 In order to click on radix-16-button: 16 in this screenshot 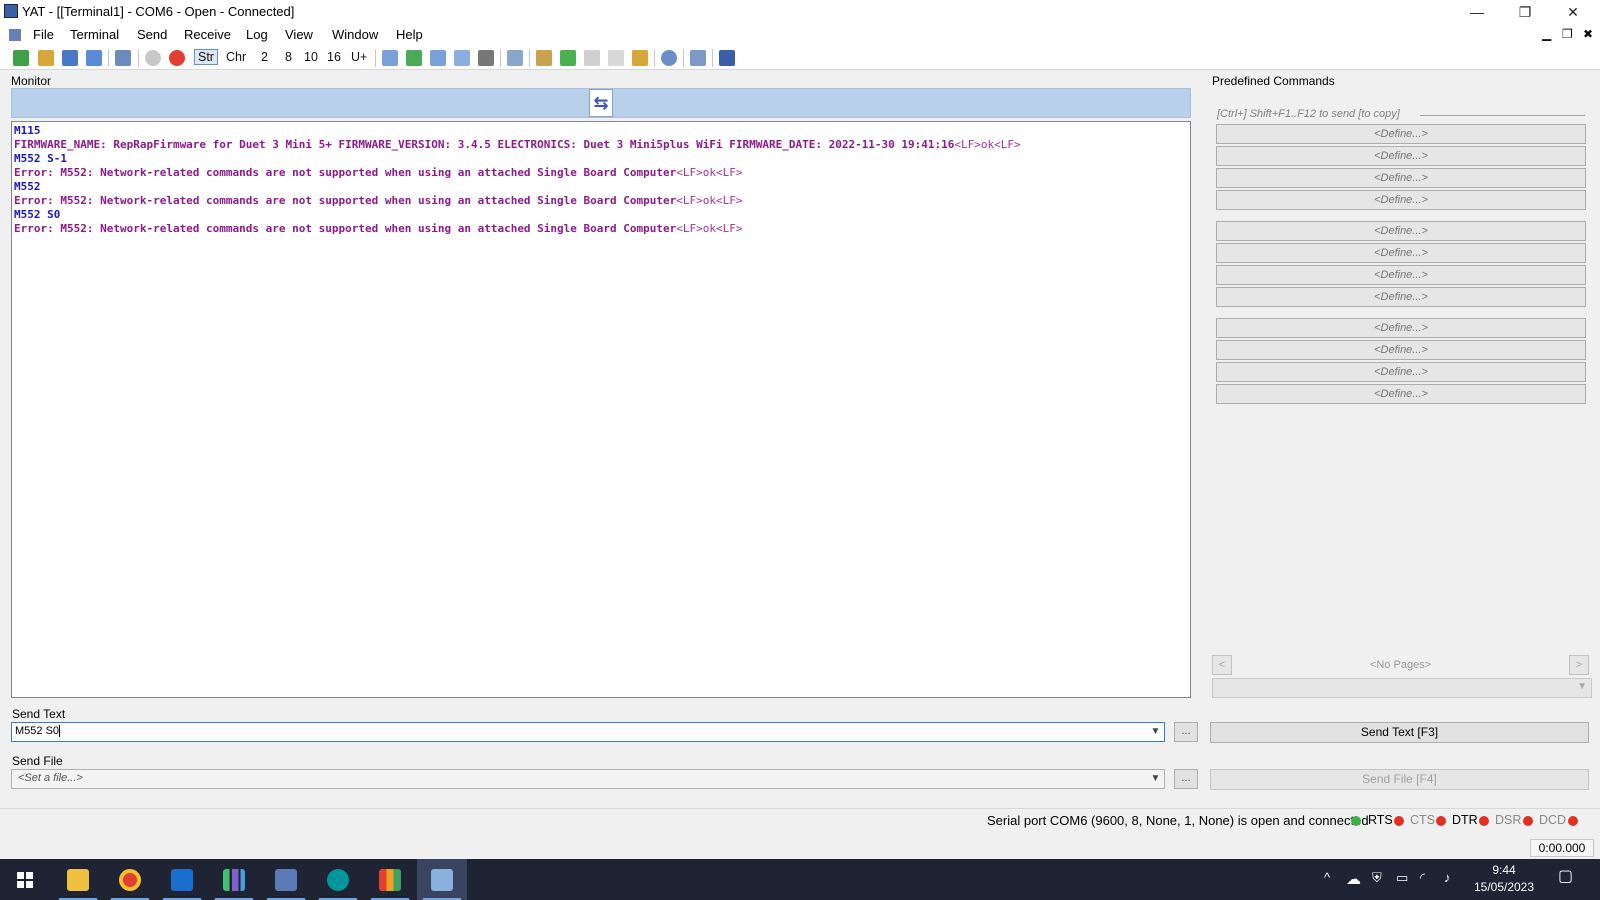, I will do `click(334, 57)`.